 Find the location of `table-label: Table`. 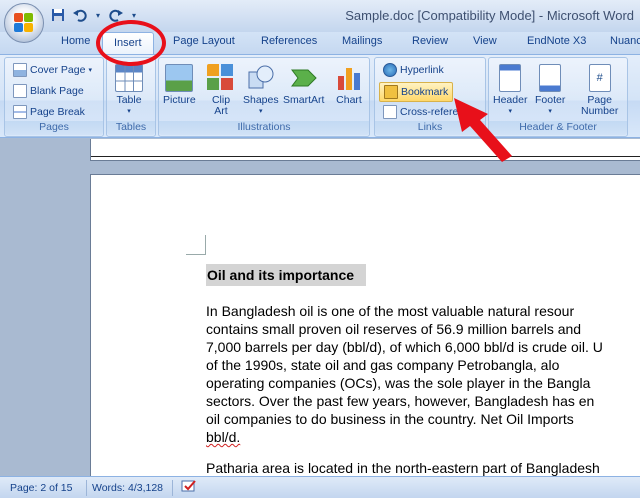

table-label: Table is located at coordinates (129, 100).